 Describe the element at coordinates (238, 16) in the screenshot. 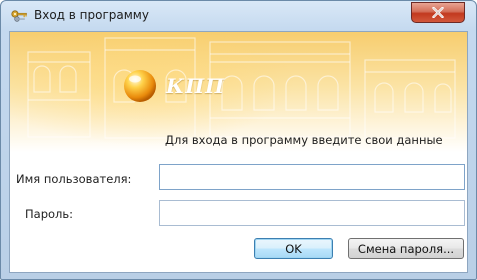

I see `title-bar: Вход в программу` at that location.